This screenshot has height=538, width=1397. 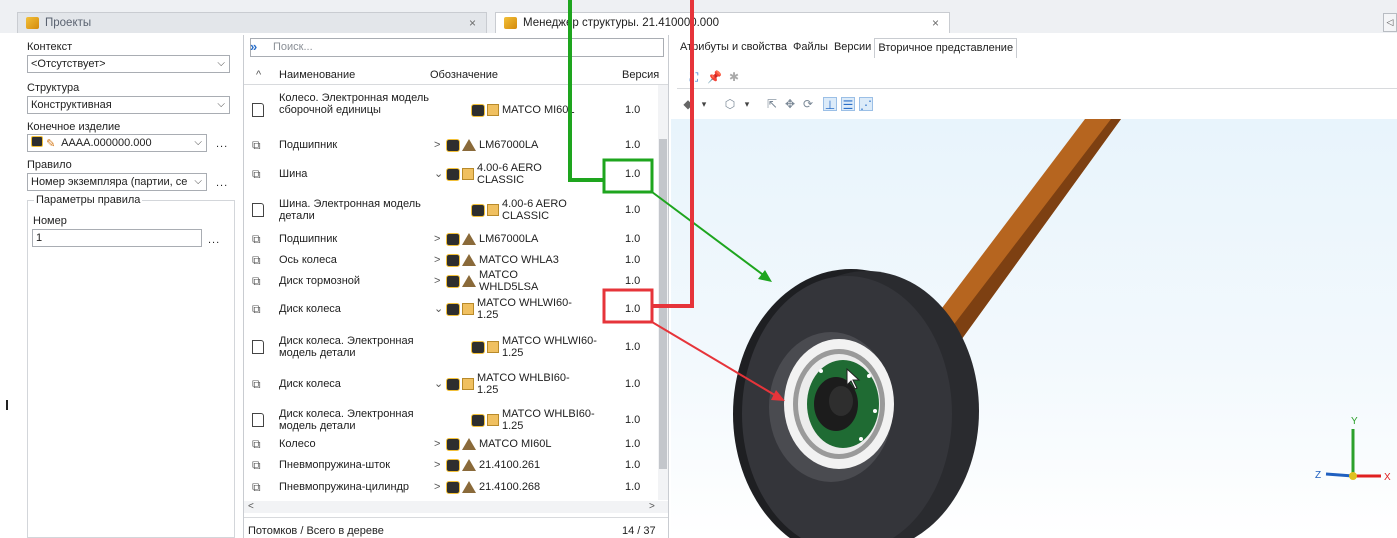 What do you see at coordinates (709, 234) in the screenshot?
I see `green-arrow` at bounding box center [709, 234].